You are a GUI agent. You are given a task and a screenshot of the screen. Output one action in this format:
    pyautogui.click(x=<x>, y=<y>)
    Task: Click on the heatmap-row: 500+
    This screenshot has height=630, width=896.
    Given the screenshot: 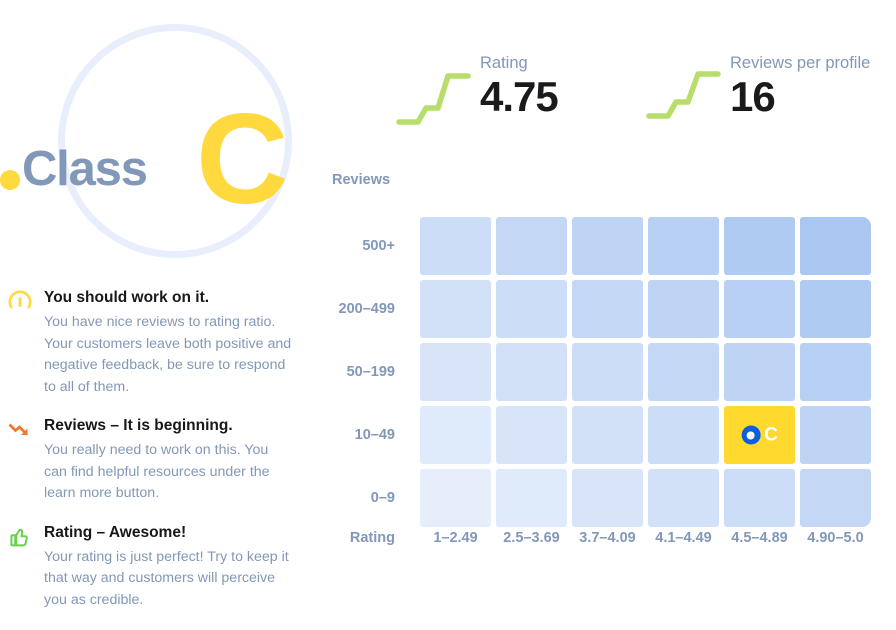 What is the action you would take?
    pyautogui.click(x=616, y=246)
    